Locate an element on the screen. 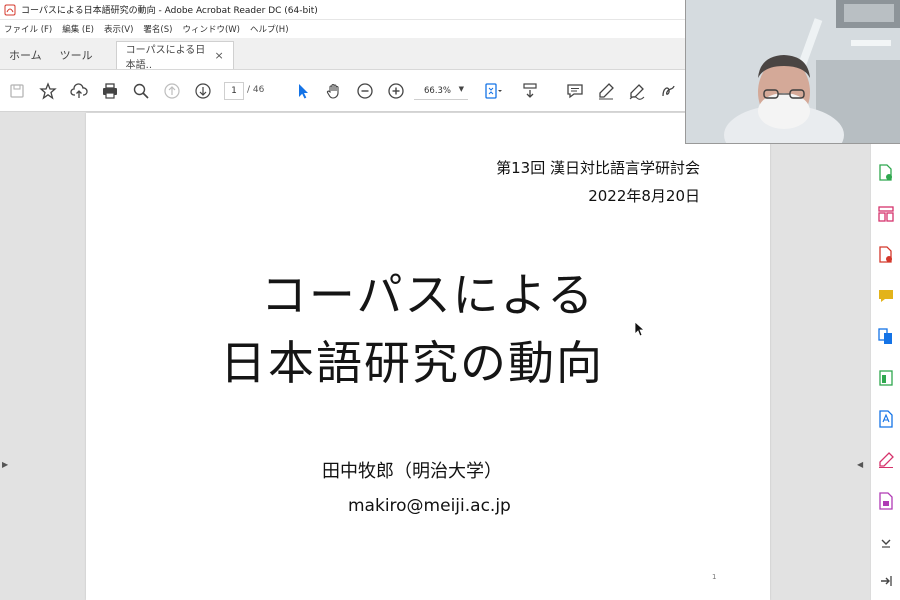  tab-close-button: × is located at coordinates (218, 55).